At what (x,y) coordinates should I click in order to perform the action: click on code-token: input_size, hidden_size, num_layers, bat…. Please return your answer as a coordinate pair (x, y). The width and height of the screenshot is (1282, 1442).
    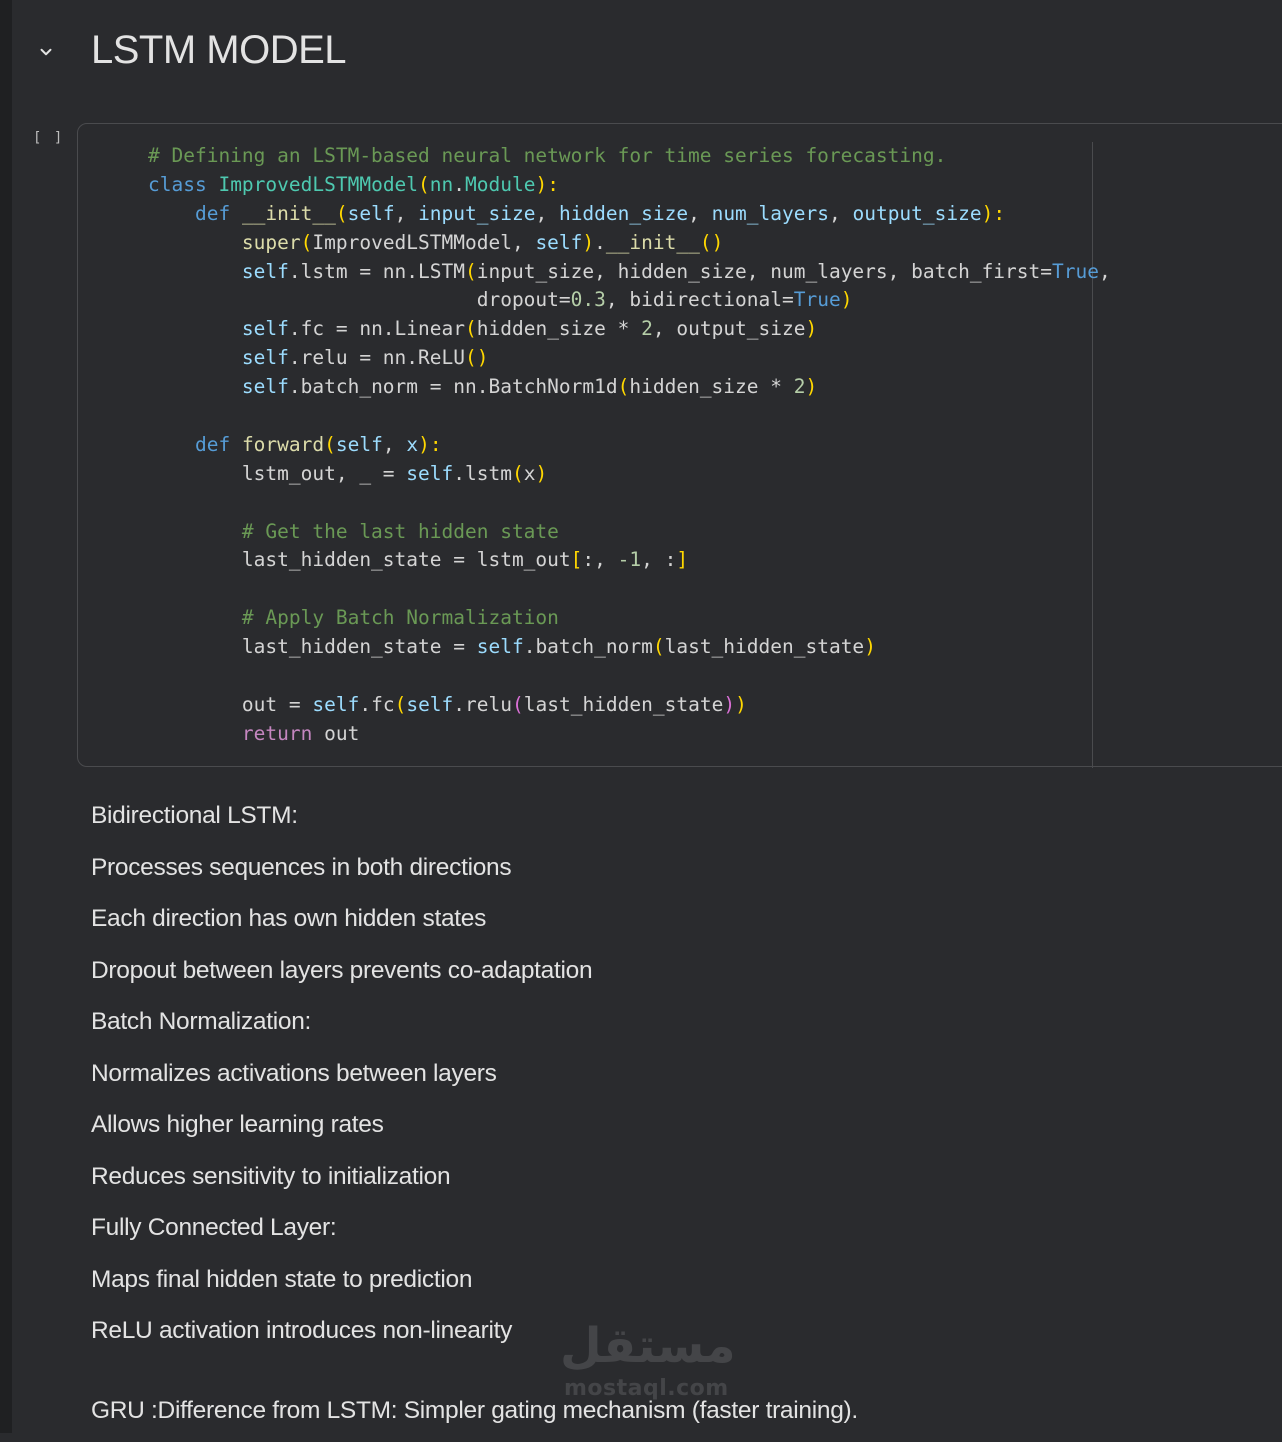
    Looking at the image, I should click on (764, 271).